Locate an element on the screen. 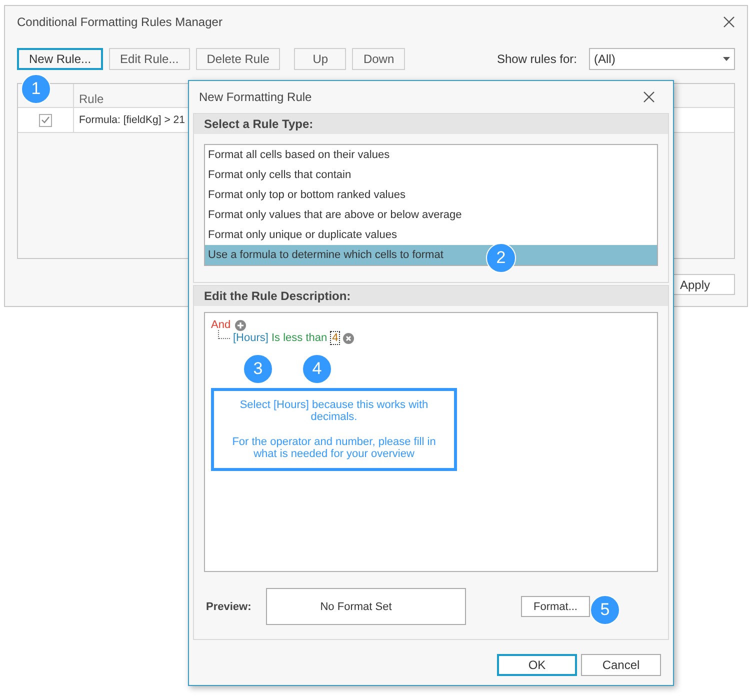  dropdown-arrow-icon is located at coordinates (726, 59).